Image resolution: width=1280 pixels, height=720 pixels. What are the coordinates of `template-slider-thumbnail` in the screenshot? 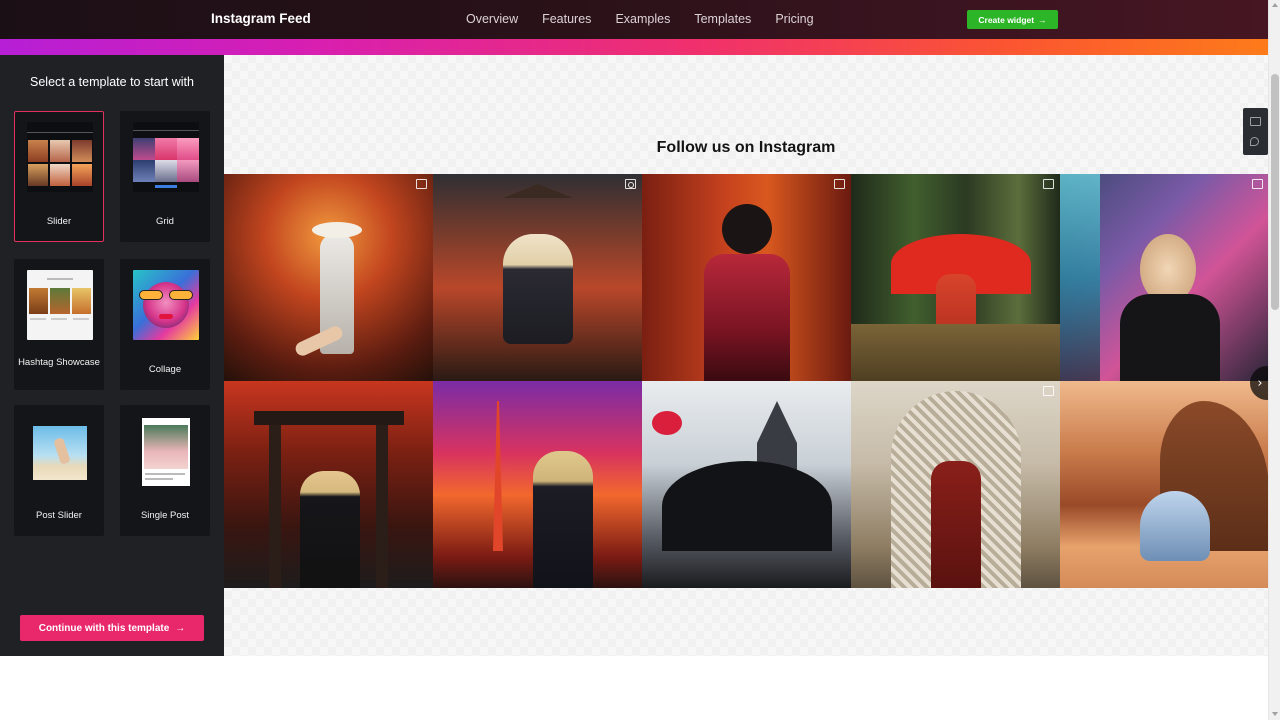 It's located at (60, 157).